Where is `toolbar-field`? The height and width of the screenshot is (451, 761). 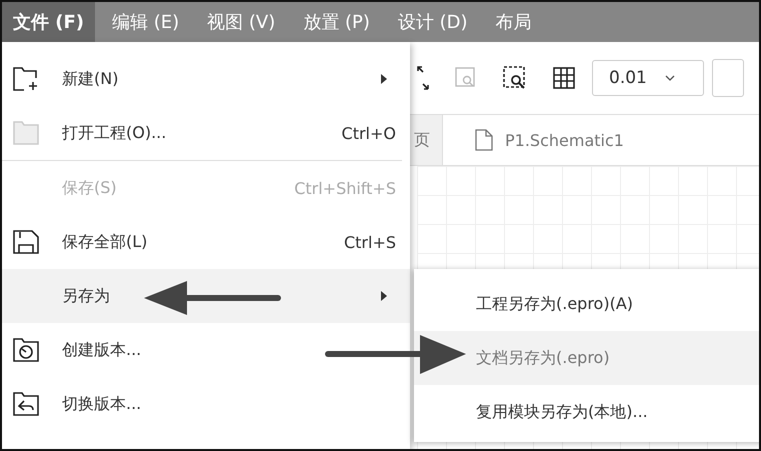
toolbar-field is located at coordinates (728, 78).